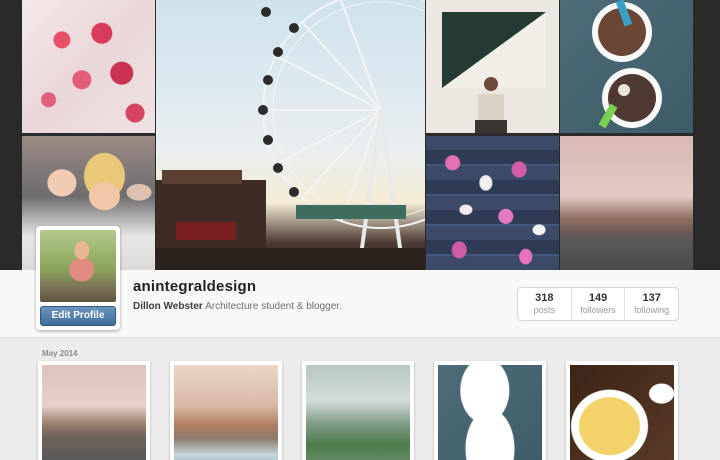 The width and height of the screenshot is (720, 460). Describe the element at coordinates (273, 306) in the screenshot. I see `bio-text: Architecture student & blogger.` at that location.